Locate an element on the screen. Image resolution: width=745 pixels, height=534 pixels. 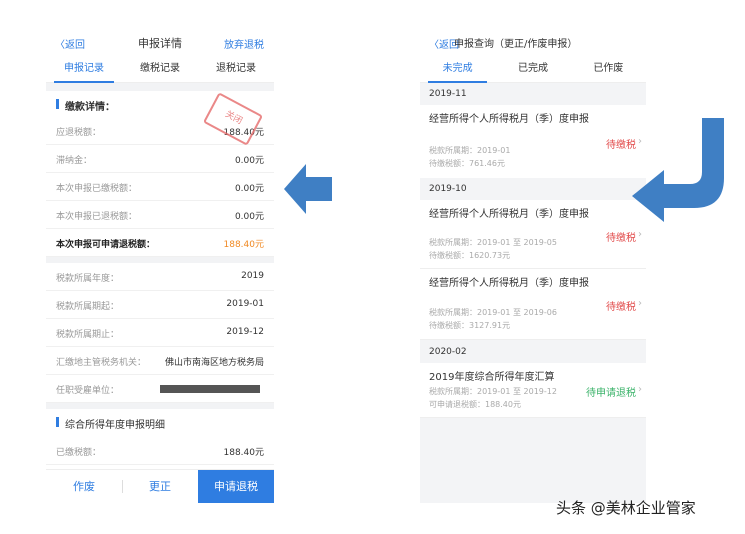
top-bar: 〈返回 申报查询（更正/作废申报） is located at coordinates (533, 42).